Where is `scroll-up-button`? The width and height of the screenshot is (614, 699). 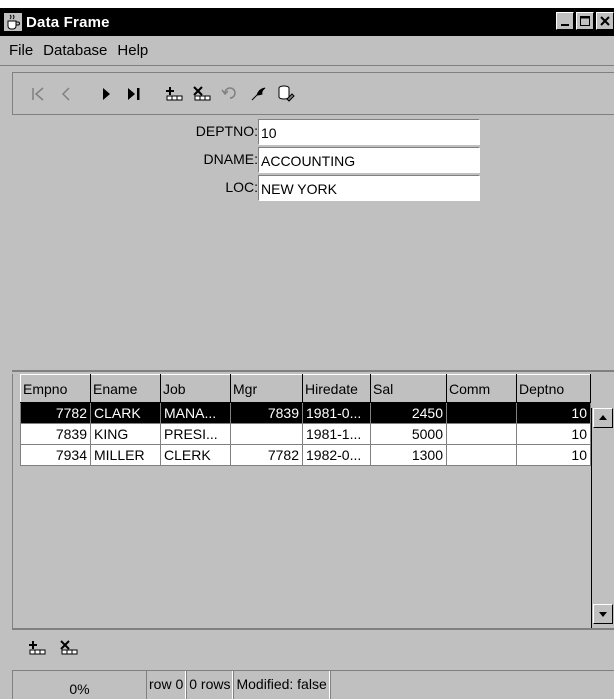 scroll-up-button is located at coordinates (603, 418).